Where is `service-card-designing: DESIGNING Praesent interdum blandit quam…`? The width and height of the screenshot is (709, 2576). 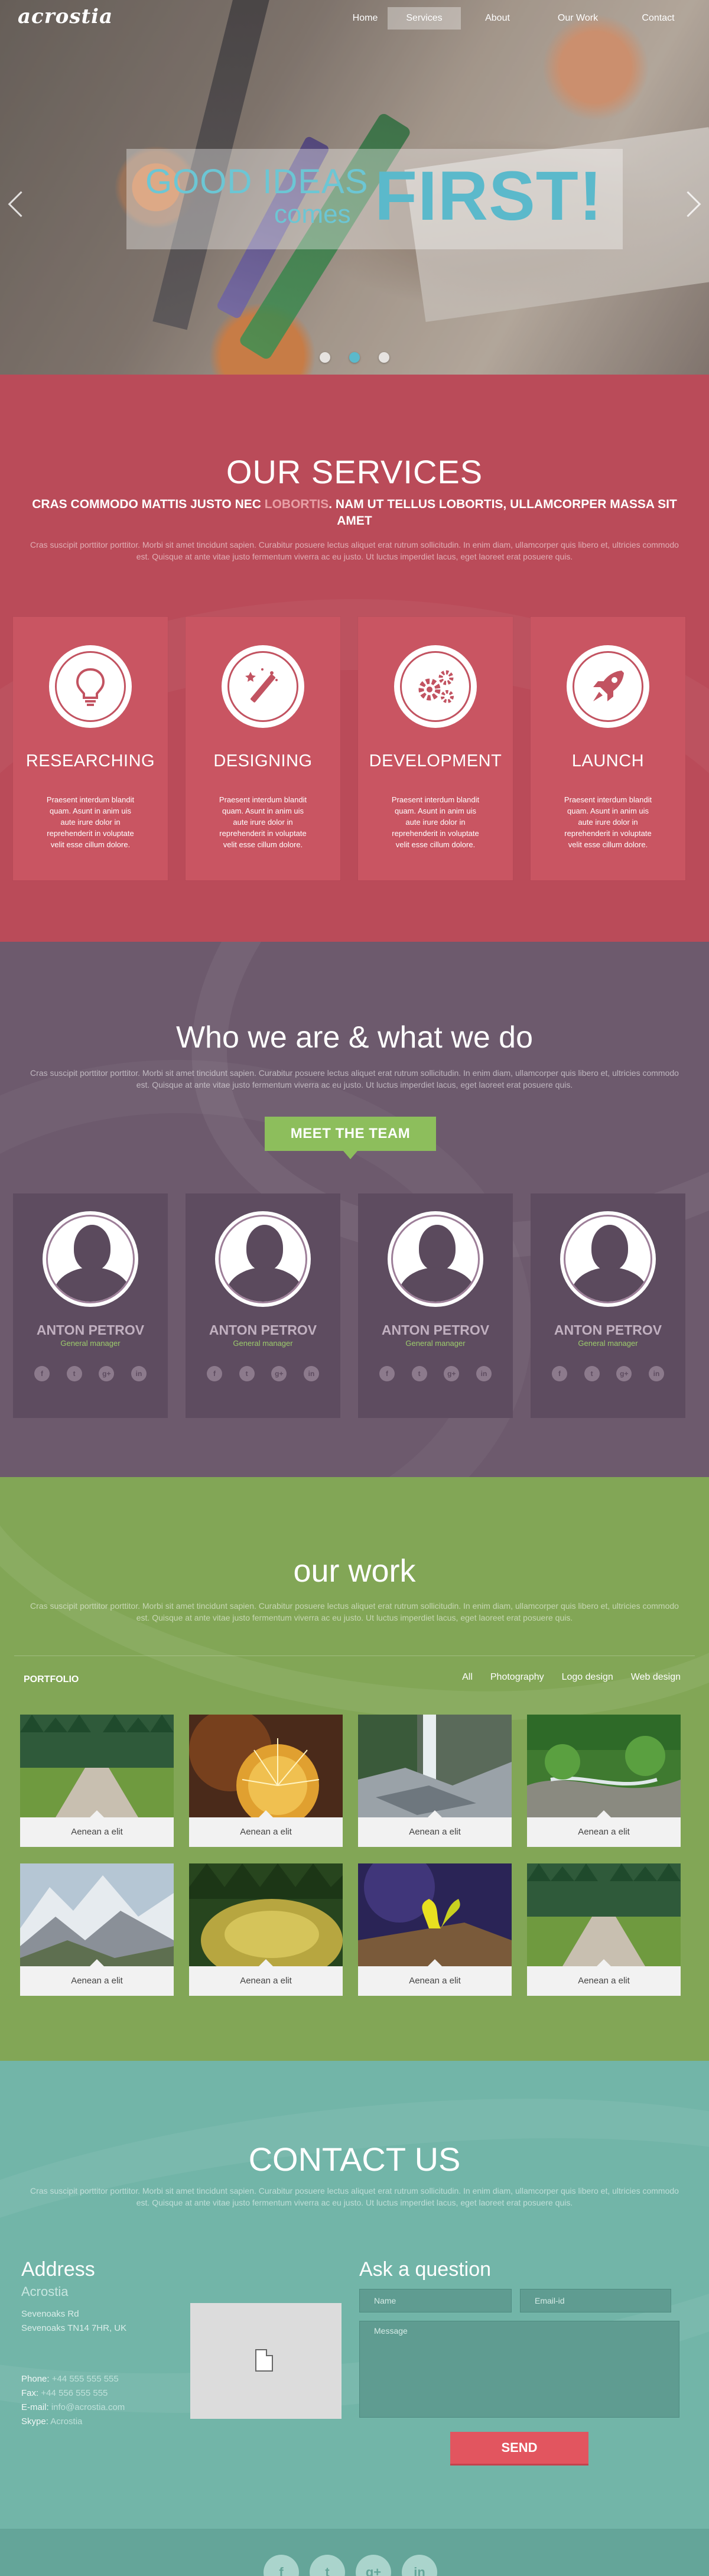
service-card-designing: DESIGNING Praesent interdum blandit quam… is located at coordinates (263, 748).